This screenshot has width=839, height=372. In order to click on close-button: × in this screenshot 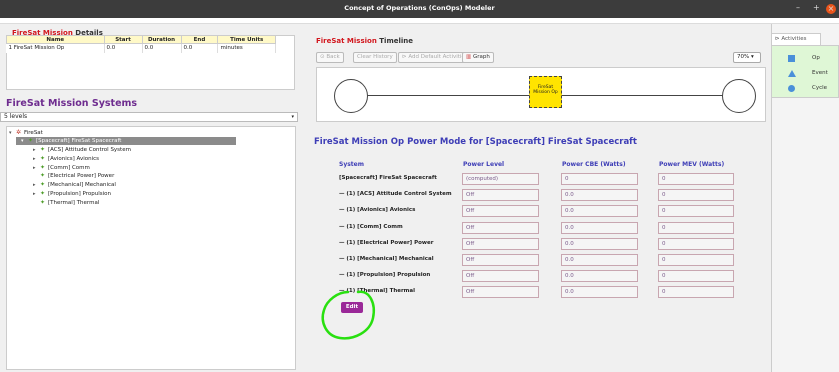, I will do `click(831, 9)`.